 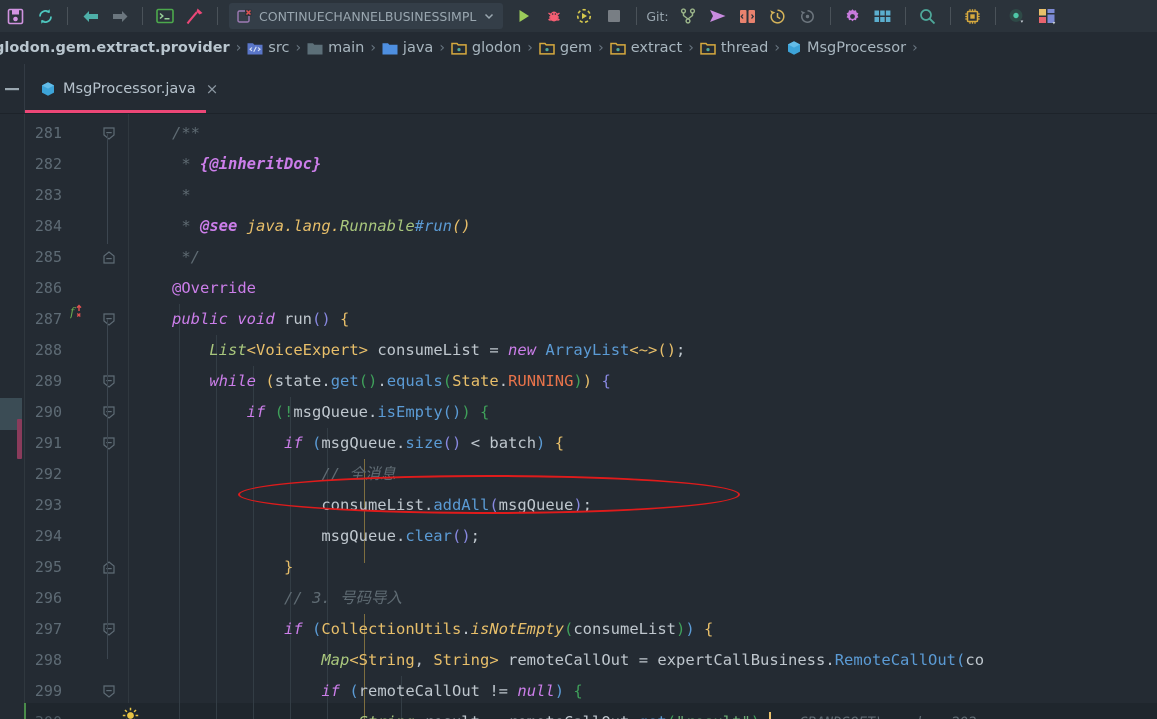 I want to click on terminal-icon, so click(x=165, y=16).